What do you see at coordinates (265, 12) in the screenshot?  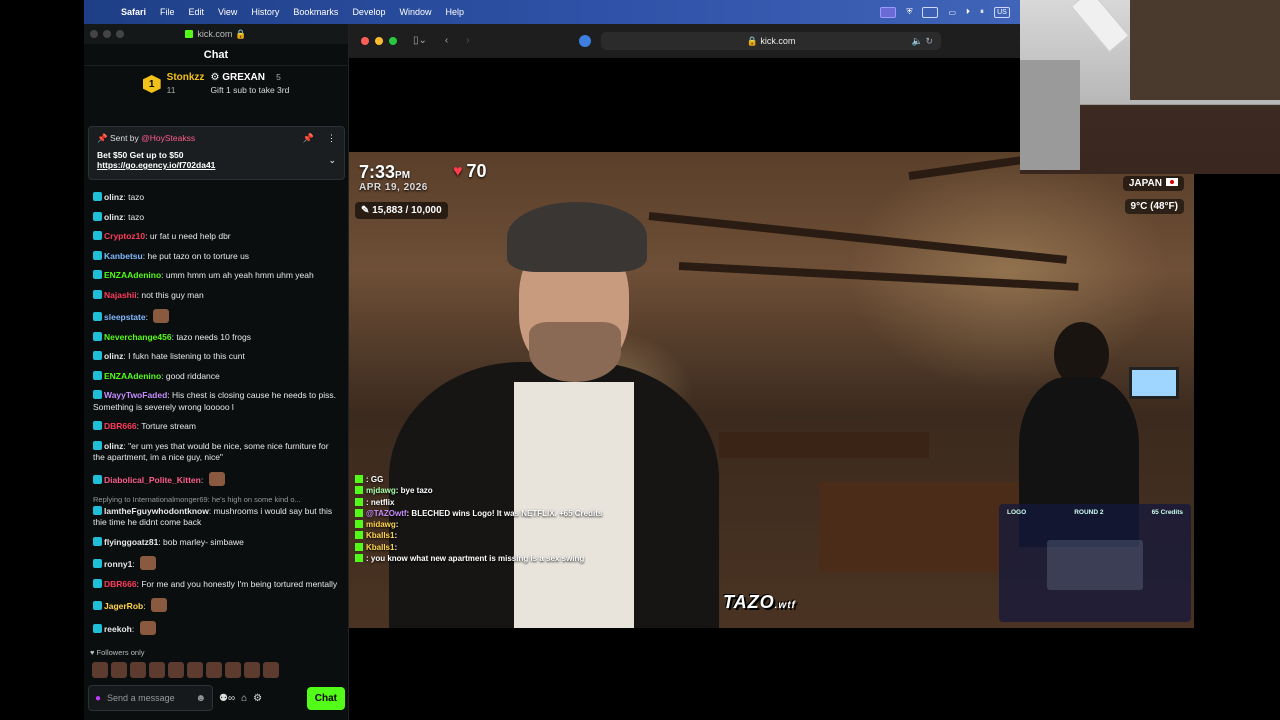 I see `menu-history: History` at bounding box center [265, 12].